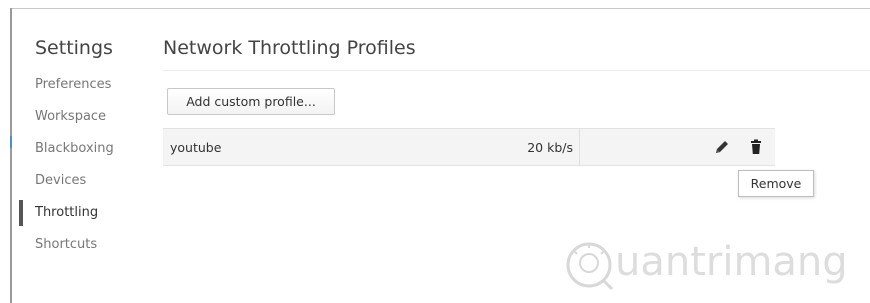 The image size is (870, 303). Describe the element at coordinates (66, 244) in the screenshot. I see `sidebar-item-shortcuts: Shortcuts` at that location.